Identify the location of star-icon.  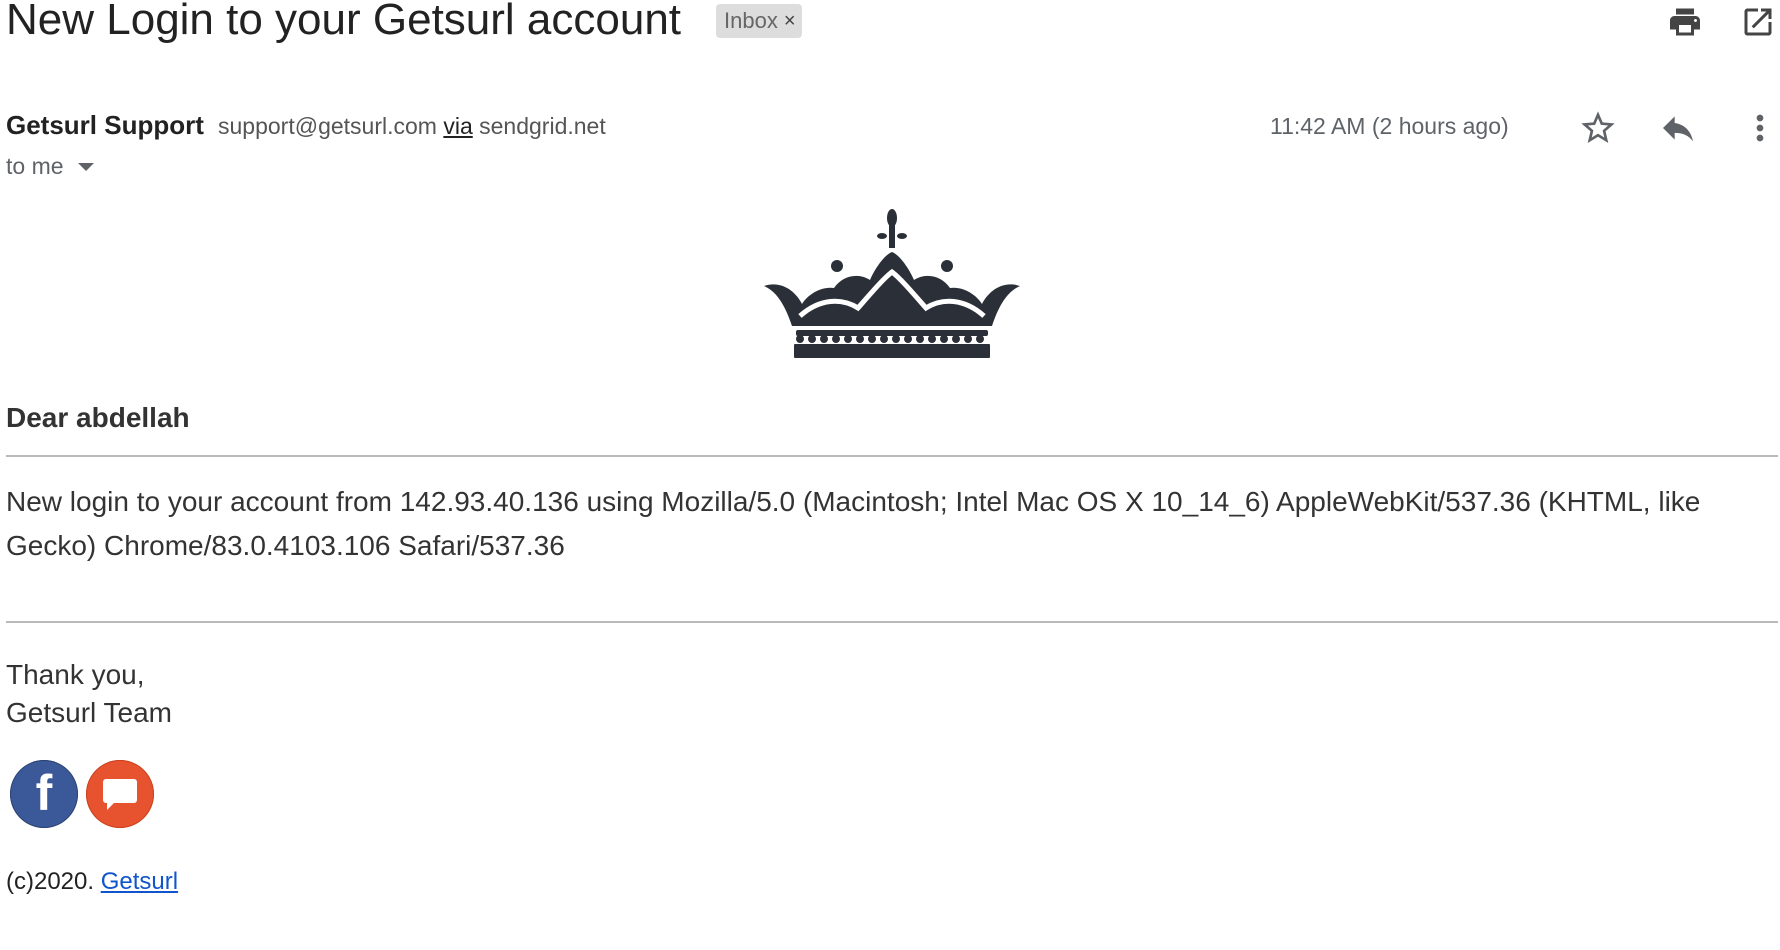
(1598, 128).